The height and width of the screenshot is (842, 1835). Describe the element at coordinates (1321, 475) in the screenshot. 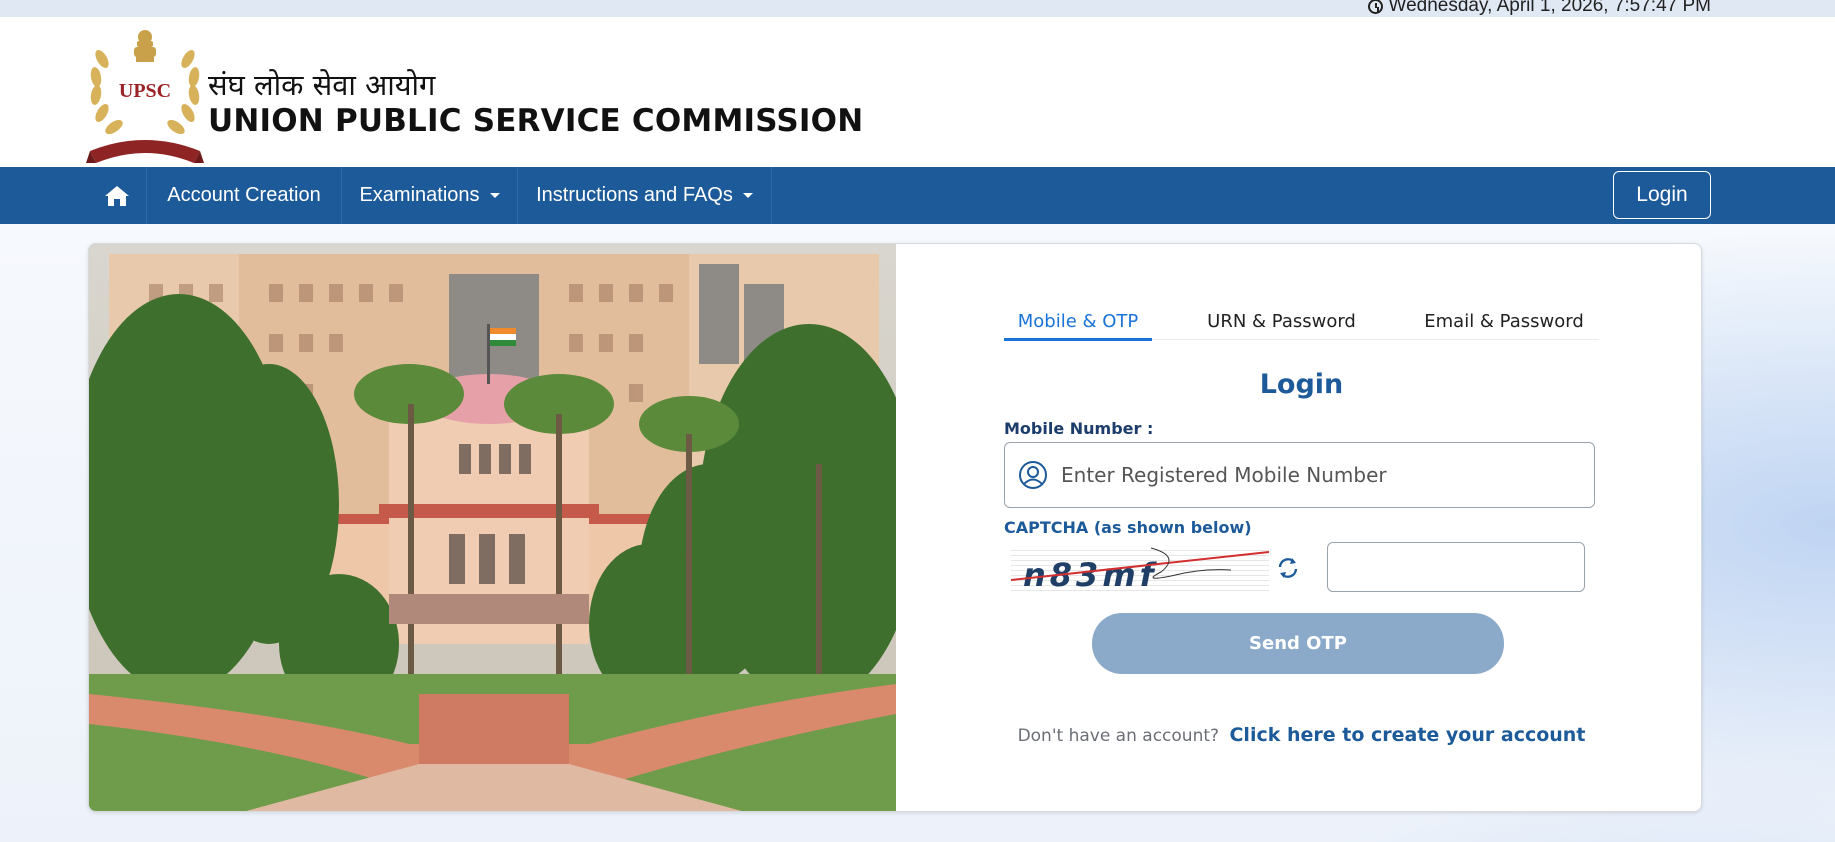

I see `mobile-number-input` at that location.